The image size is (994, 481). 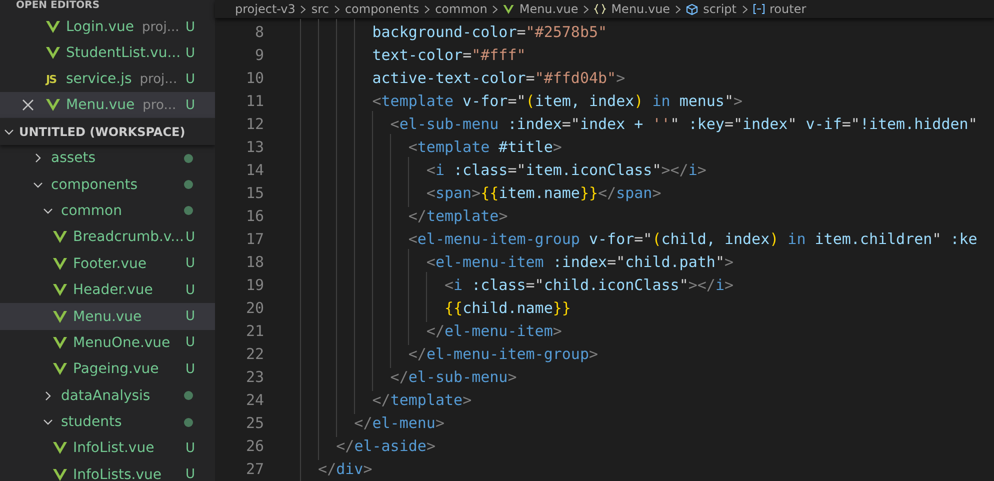 I want to click on tree-item: InfoLists.vue U, so click(x=107, y=471).